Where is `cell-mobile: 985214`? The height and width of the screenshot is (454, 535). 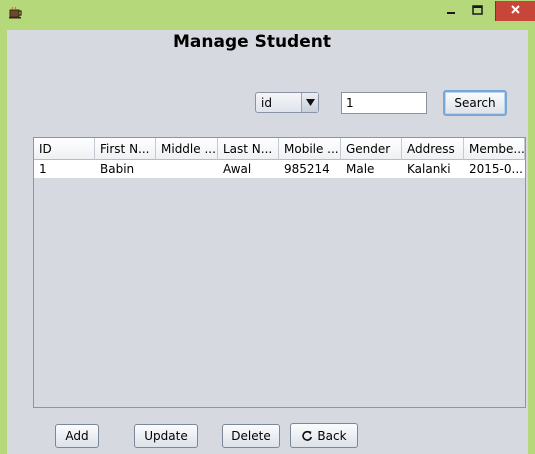 cell-mobile: 985214 is located at coordinates (310, 169).